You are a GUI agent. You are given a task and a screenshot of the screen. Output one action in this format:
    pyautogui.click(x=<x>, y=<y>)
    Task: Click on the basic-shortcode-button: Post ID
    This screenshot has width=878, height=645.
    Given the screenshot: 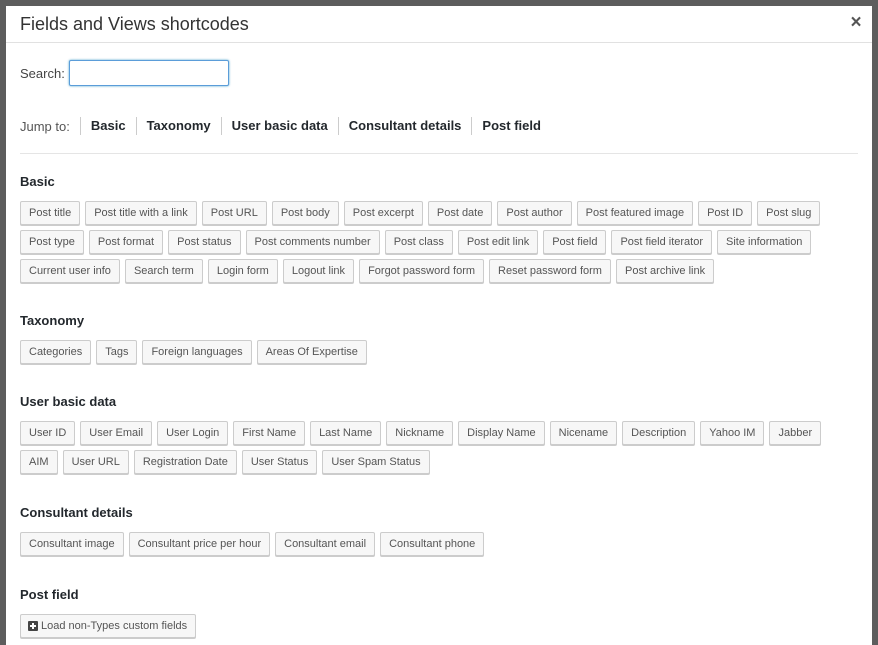 What is the action you would take?
    pyautogui.click(x=725, y=213)
    